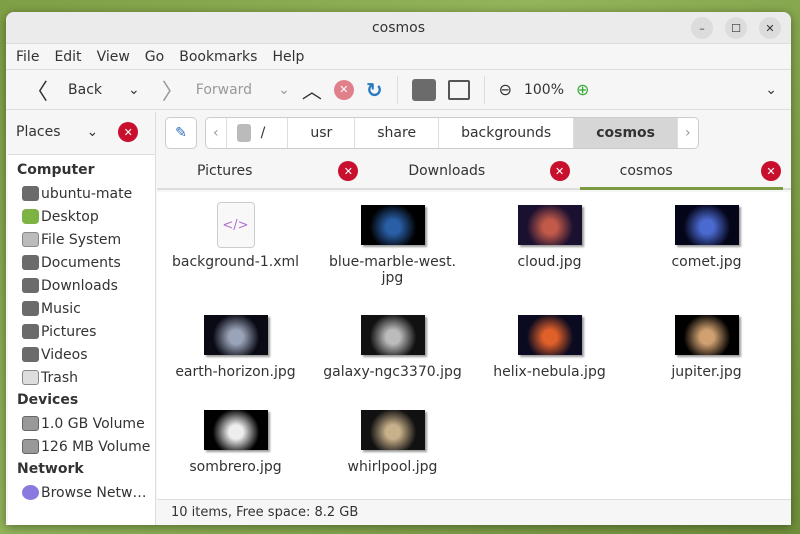  What do you see at coordinates (770, 28) in the screenshot?
I see `close-button: ✕` at bounding box center [770, 28].